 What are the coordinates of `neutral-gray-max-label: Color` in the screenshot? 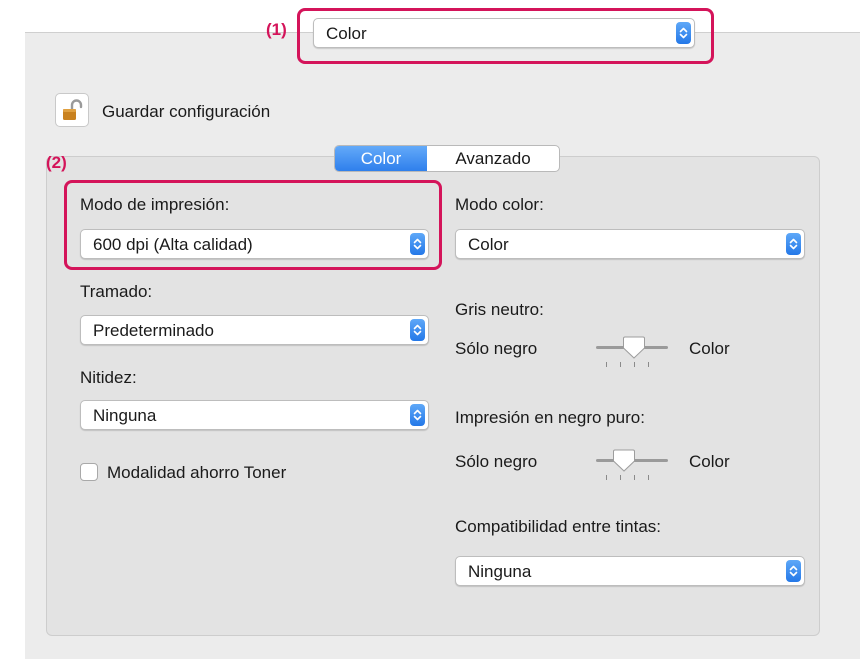 It's located at (709, 348).